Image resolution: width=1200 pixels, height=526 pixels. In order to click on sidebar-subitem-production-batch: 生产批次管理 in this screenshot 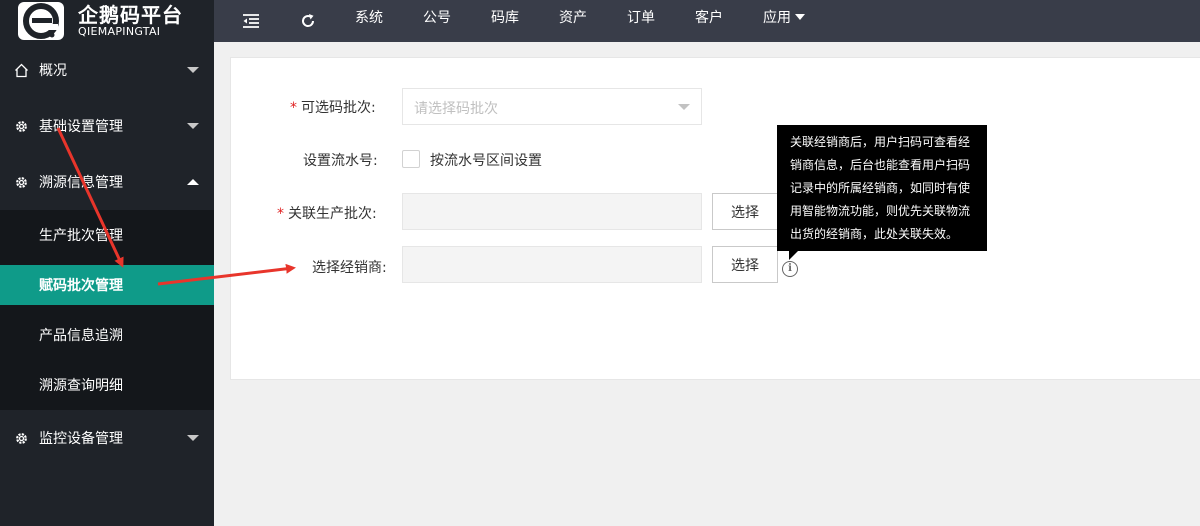, I will do `click(107, 235)`.